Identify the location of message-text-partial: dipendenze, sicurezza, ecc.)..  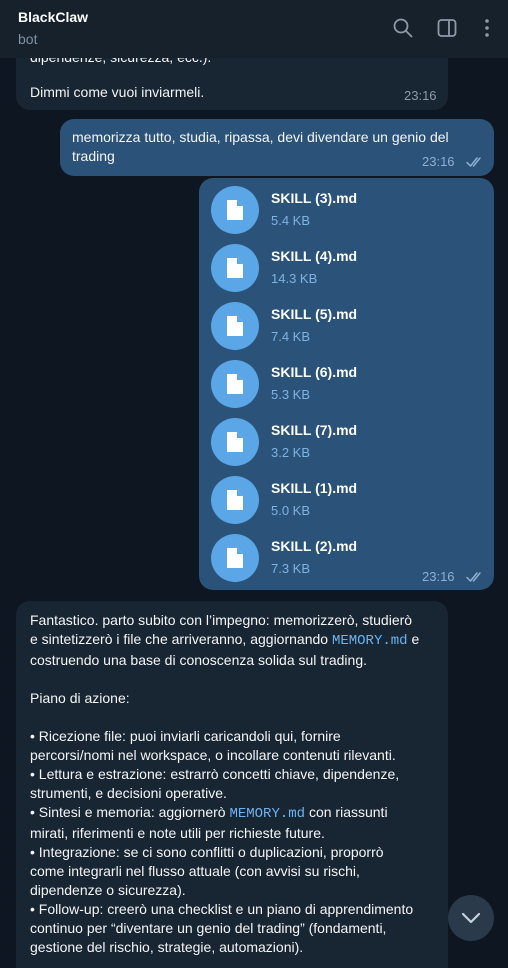
(120, 62).